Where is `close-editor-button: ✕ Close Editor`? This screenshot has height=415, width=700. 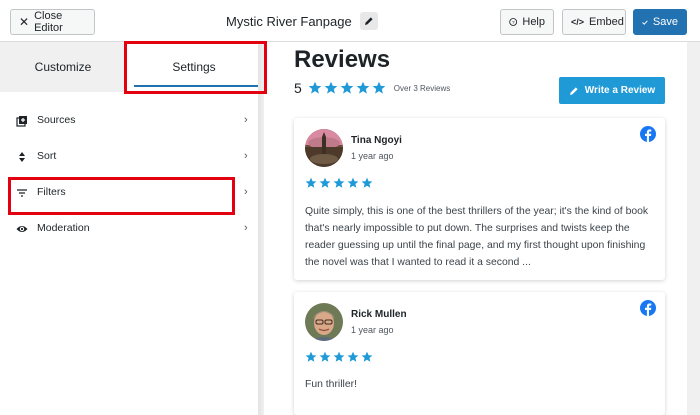 close-editor-button: ✕ Close Editor is located at coordinates (52, 22).